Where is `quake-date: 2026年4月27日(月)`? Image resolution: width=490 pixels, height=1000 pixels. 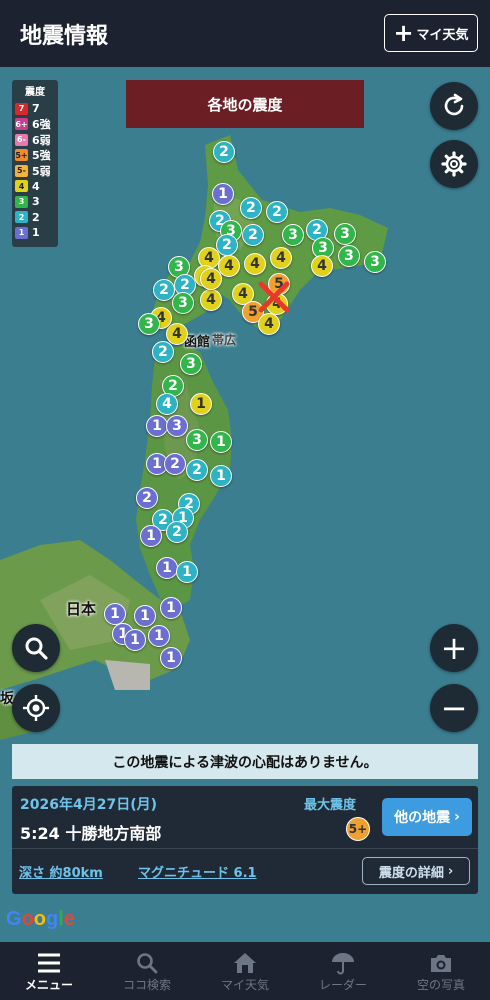
quake-date: 2026年4月27日(月) is located at coordinates (88, 805).